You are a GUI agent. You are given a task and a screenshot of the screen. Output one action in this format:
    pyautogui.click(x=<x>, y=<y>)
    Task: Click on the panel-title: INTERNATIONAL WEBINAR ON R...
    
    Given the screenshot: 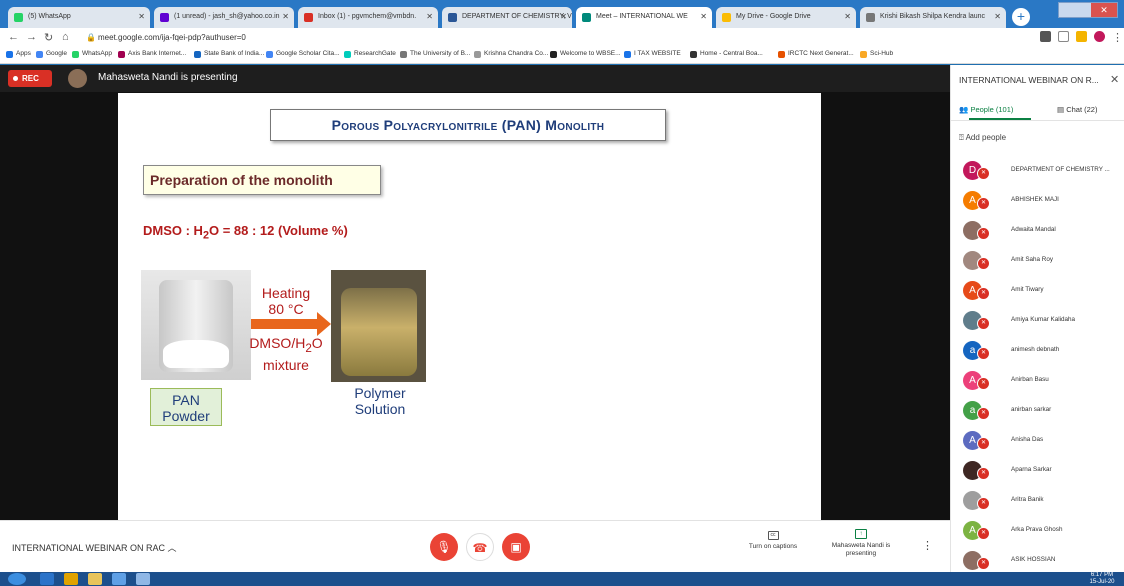 What is the action you would take?
    pyautogui.click(x=1029, y=80)
    